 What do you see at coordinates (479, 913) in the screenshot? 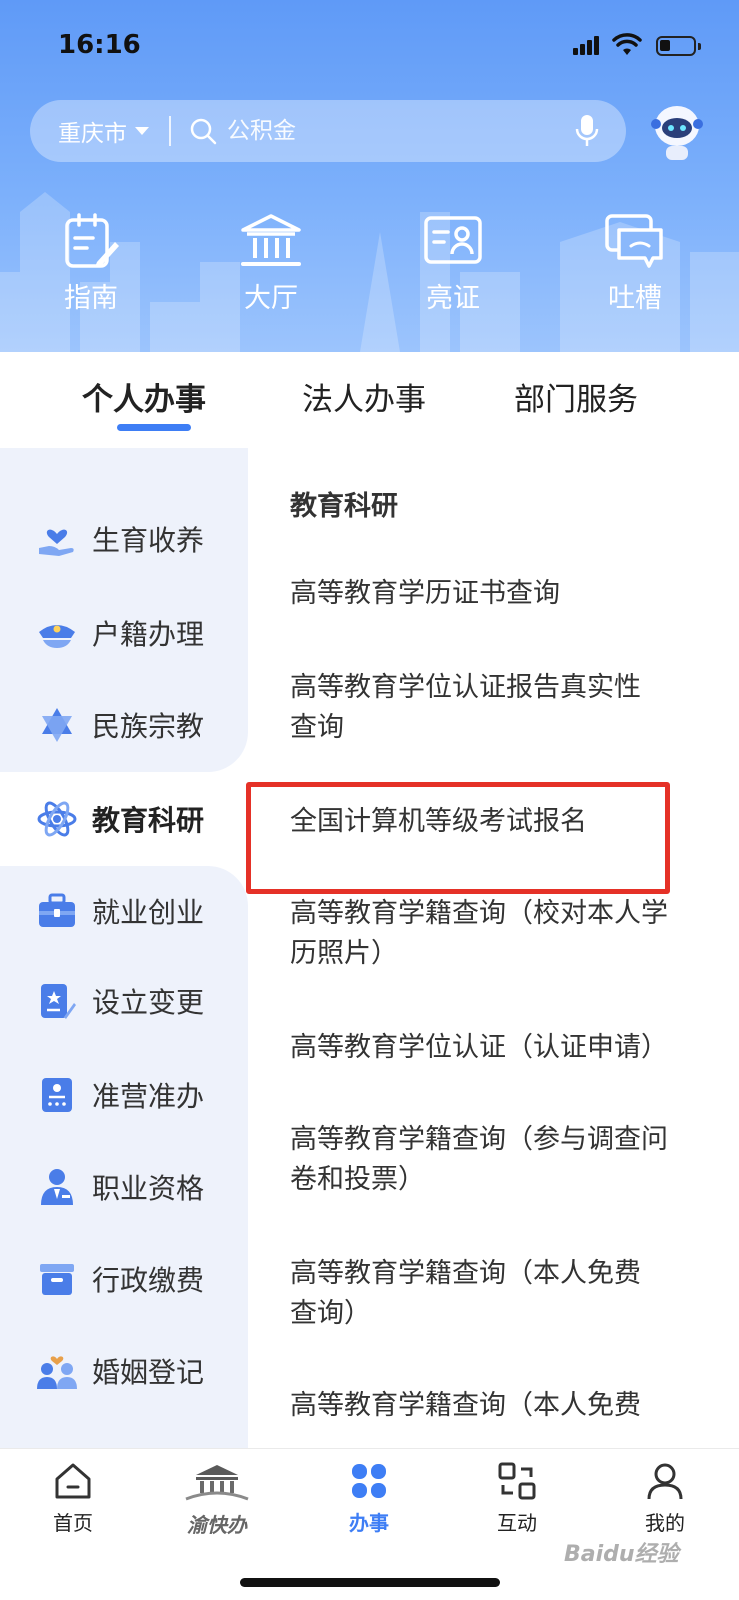
I see `service-label: 高等教育学籍查询（校对本人学` at bounding box center [479, 913].